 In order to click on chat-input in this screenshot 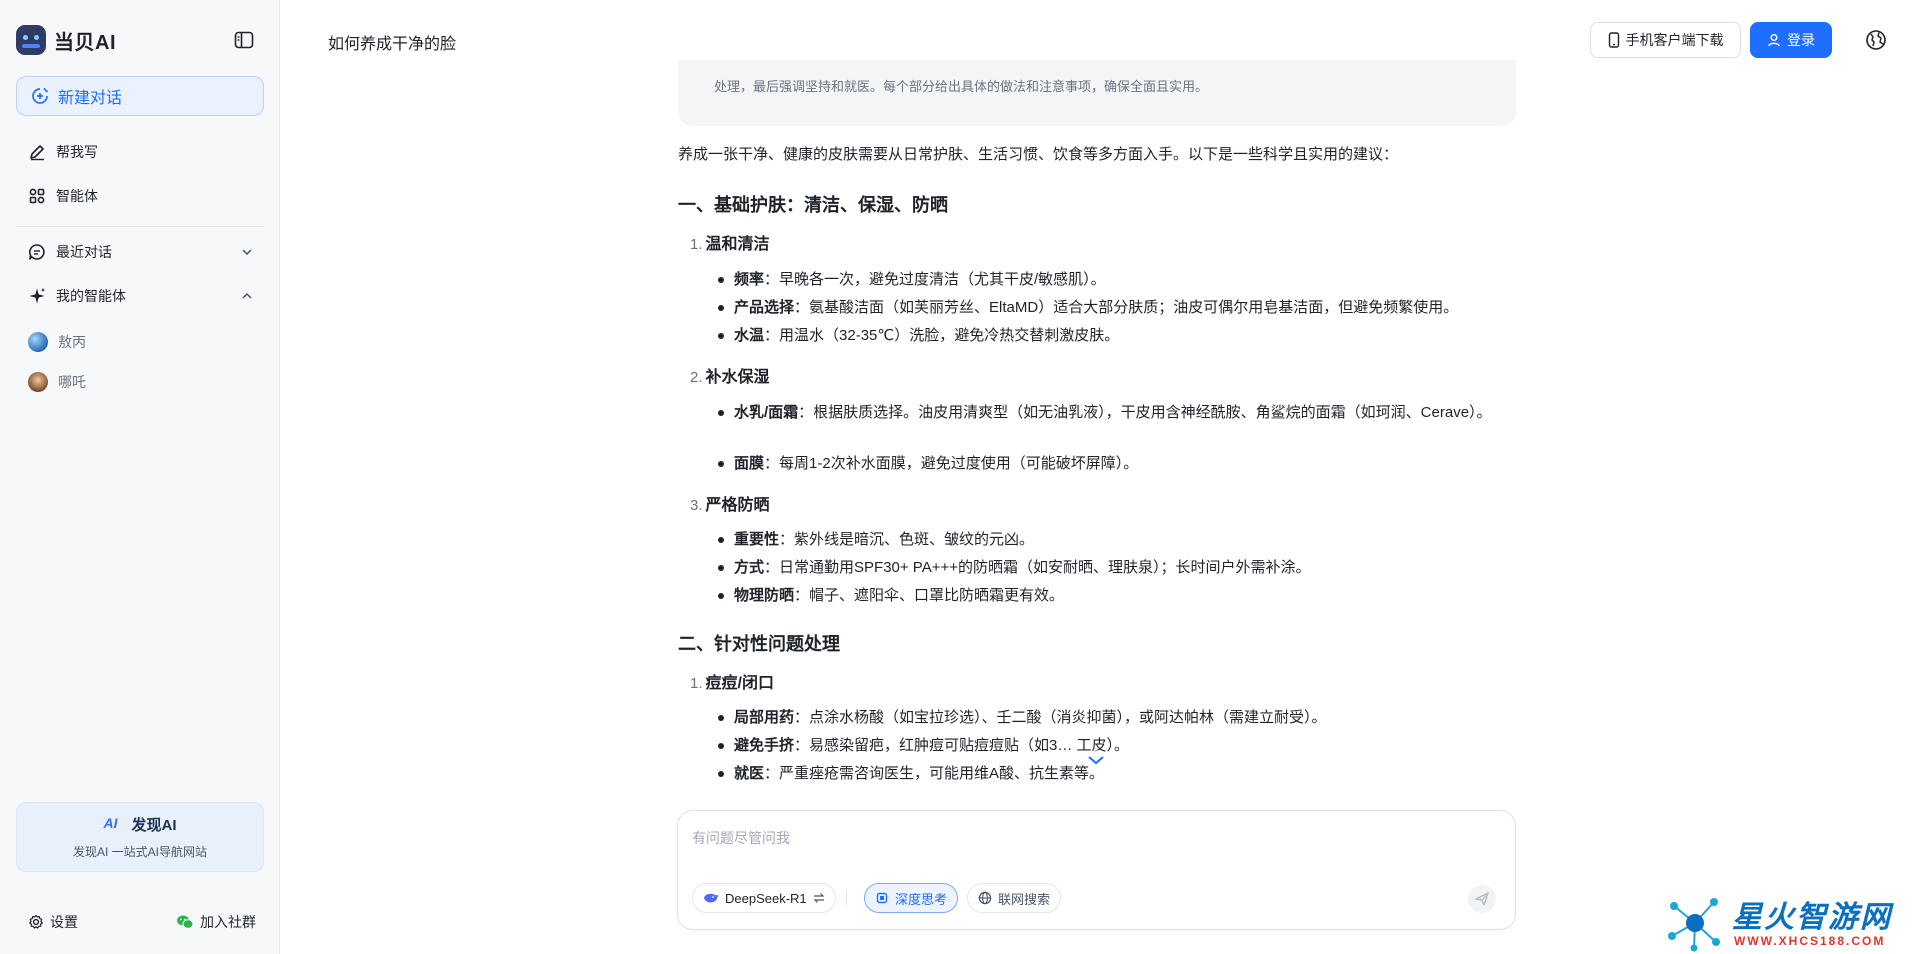, I will do `click(1092, 838)`.